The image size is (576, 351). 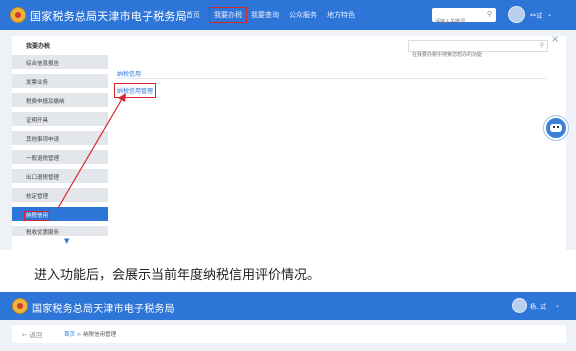 What do you see at coordinates (60, 138) in the screenshot?
I see `sidebar-item-other-application: 其他事项申请` at bounding box center [60, 138].